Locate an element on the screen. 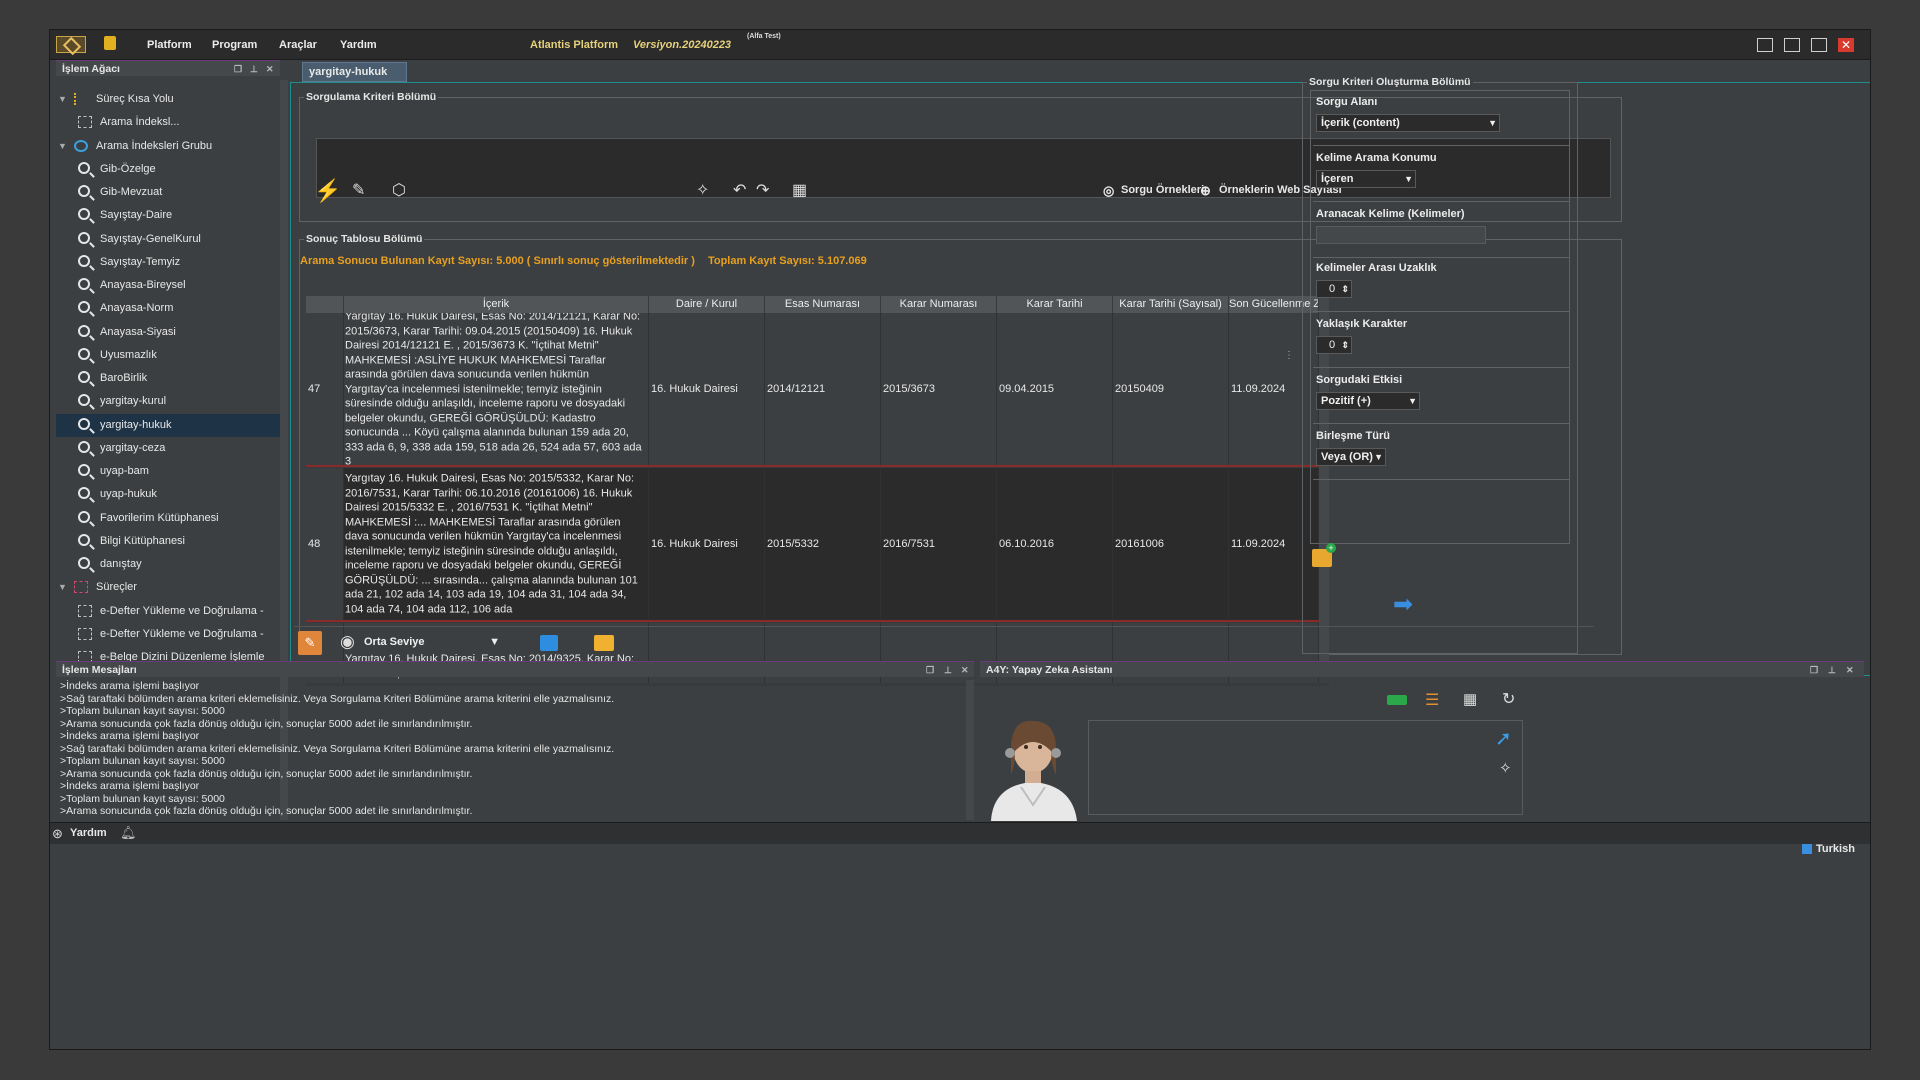 The image size is (1920, 1080). tree-item: ▼ Süreç Kısa Yolu is located at coordinates (168, 99).